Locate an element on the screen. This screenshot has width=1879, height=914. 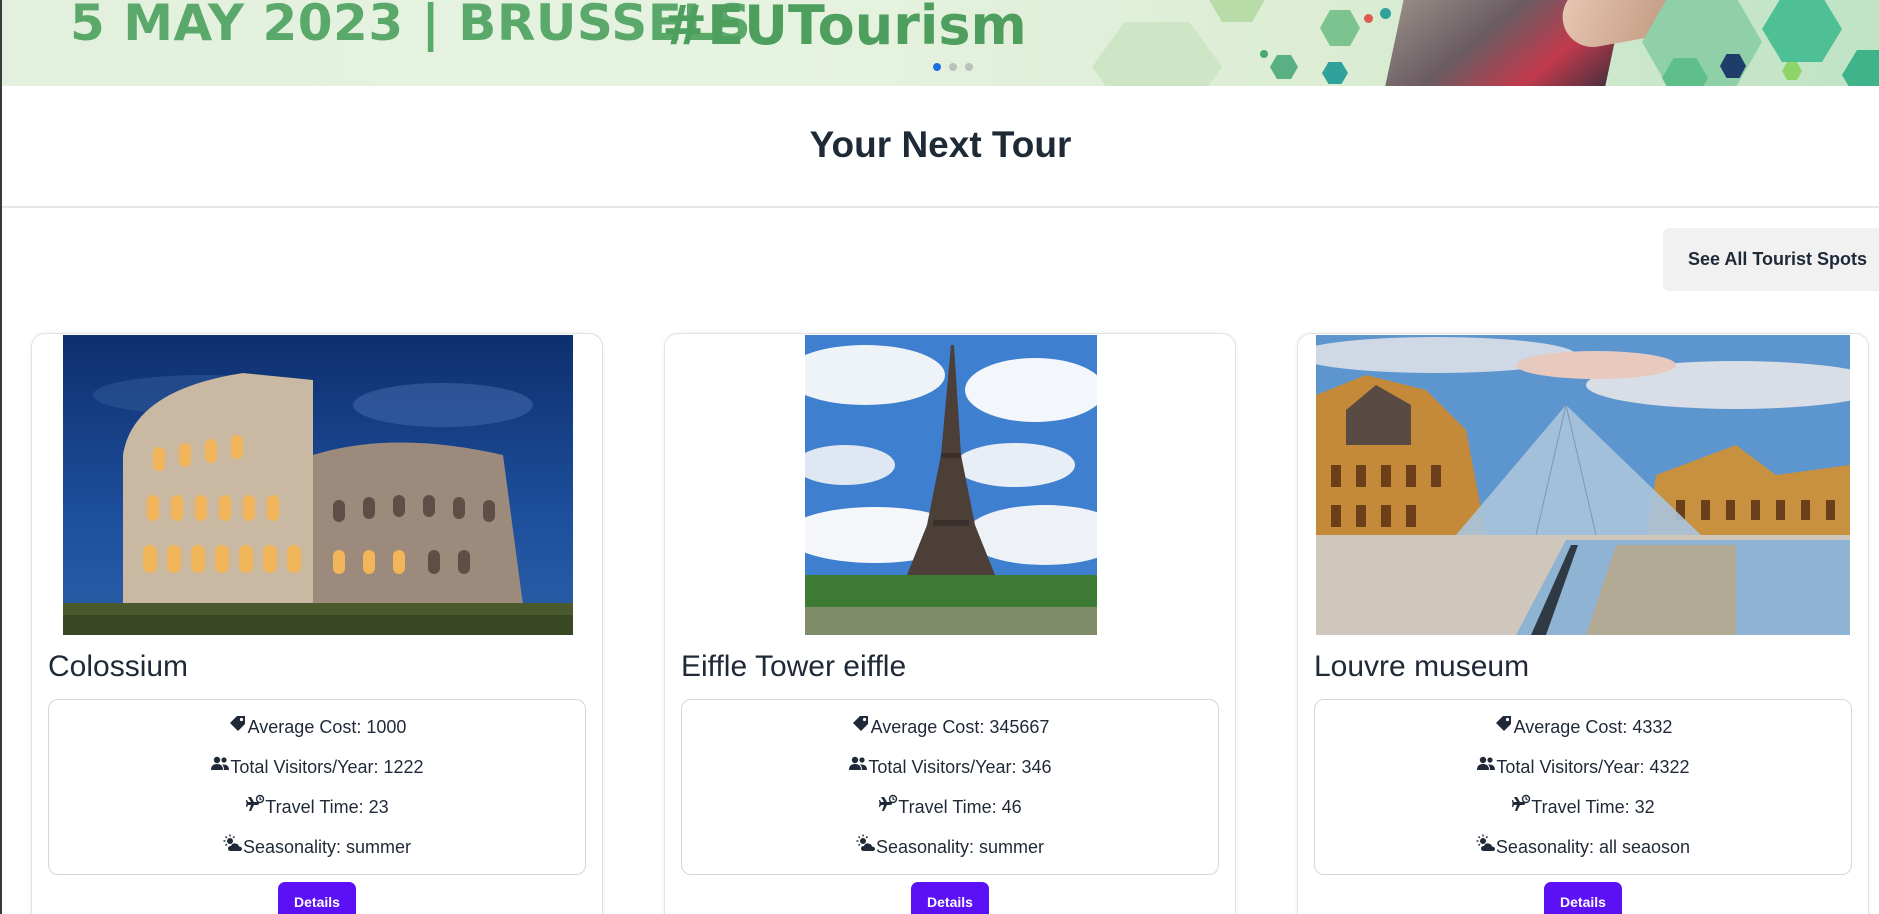
carousel-indicators is located at coordinates (953, 67).